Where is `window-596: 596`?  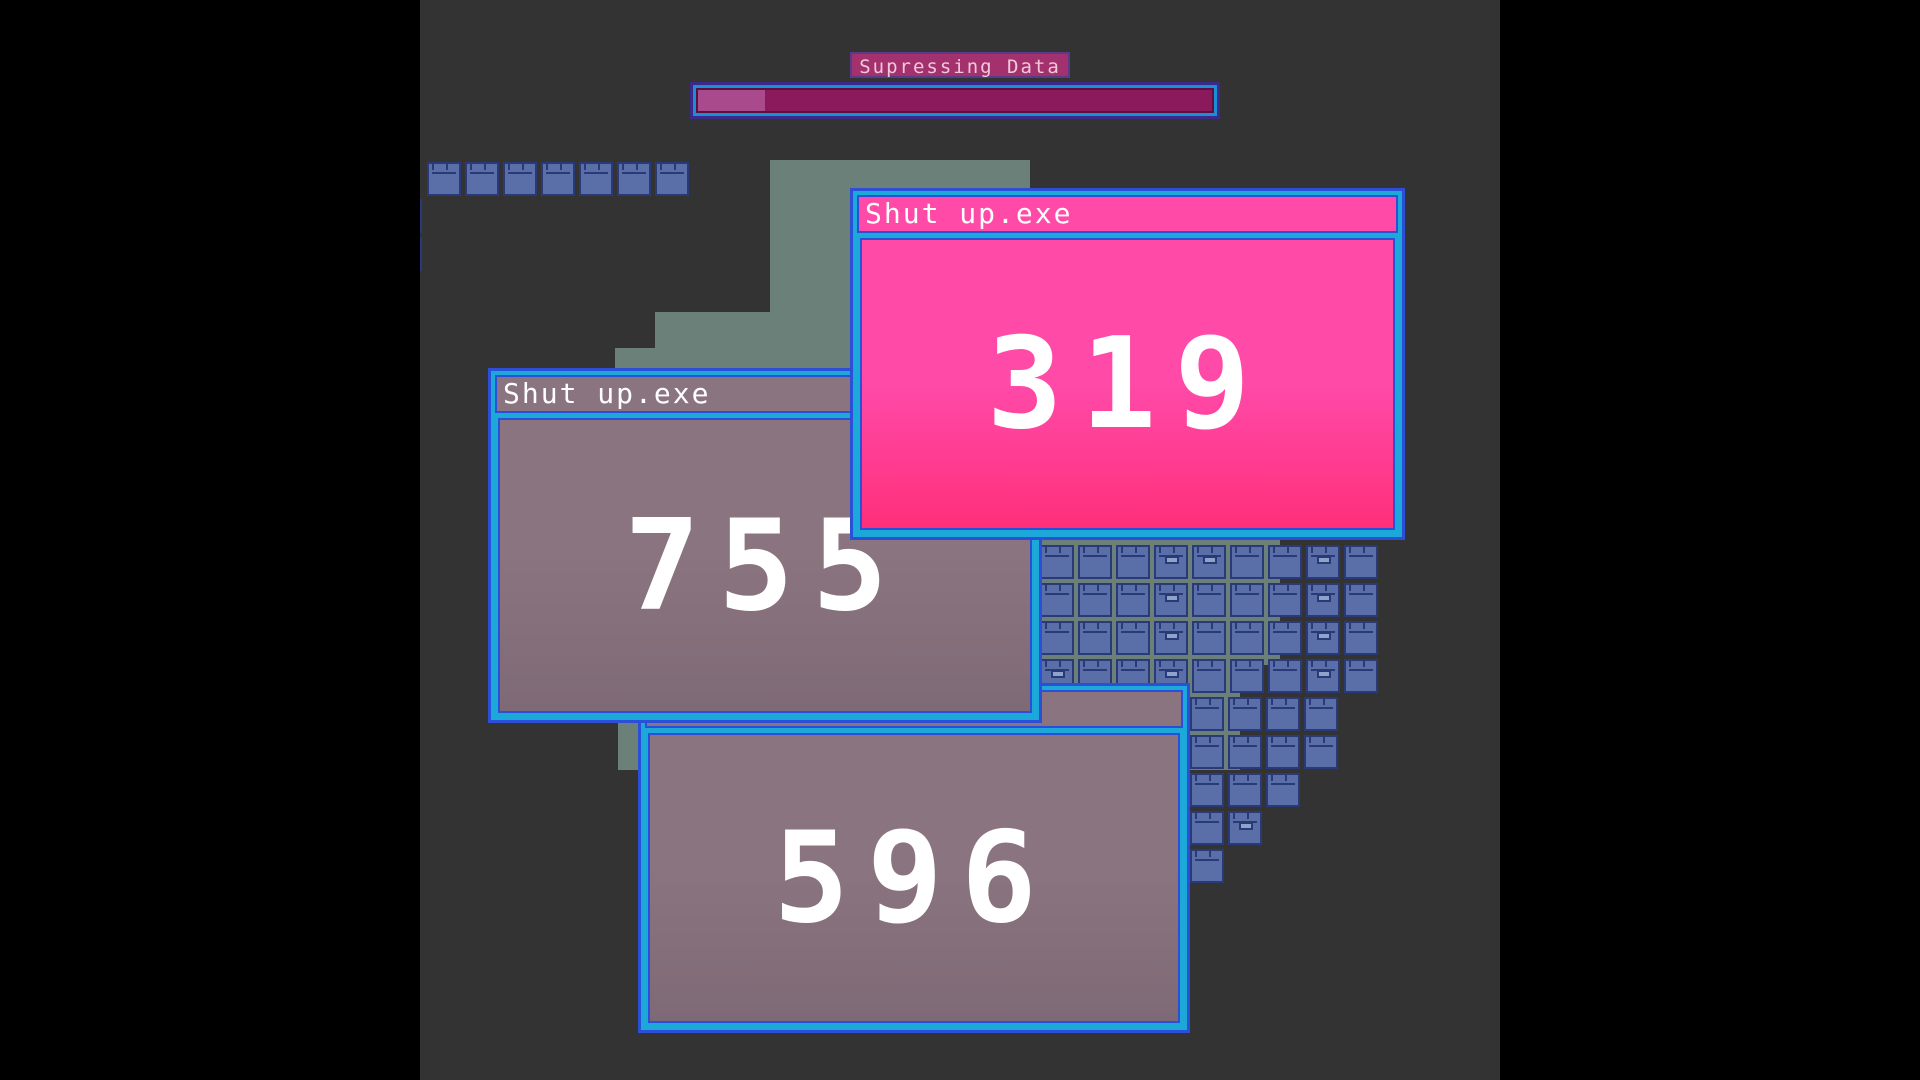
window-596: 596 is located at coordinates (914, 858).